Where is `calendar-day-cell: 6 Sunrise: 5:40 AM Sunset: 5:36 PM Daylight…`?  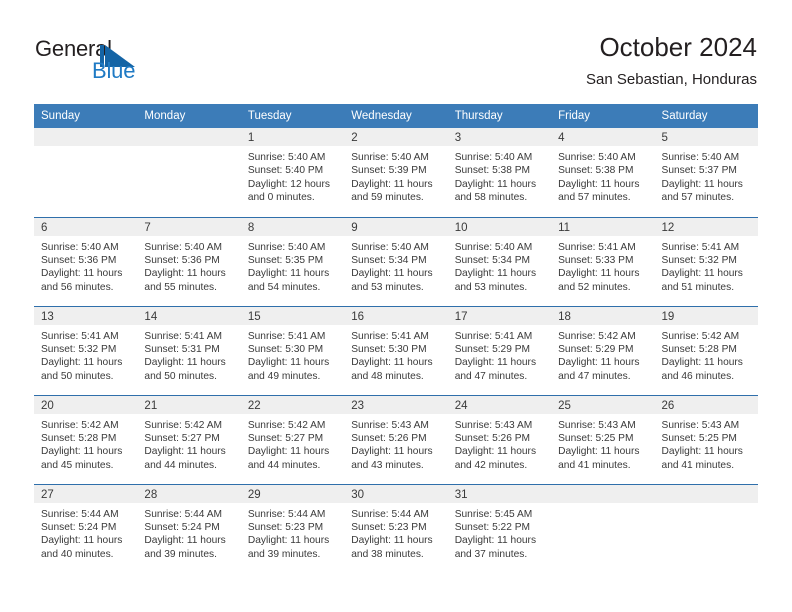
calendar-day-cell: 6 Sunrise: 5:40 AM Sunset: 5:36 PM Daylight… is located at coordinates (86, 261).